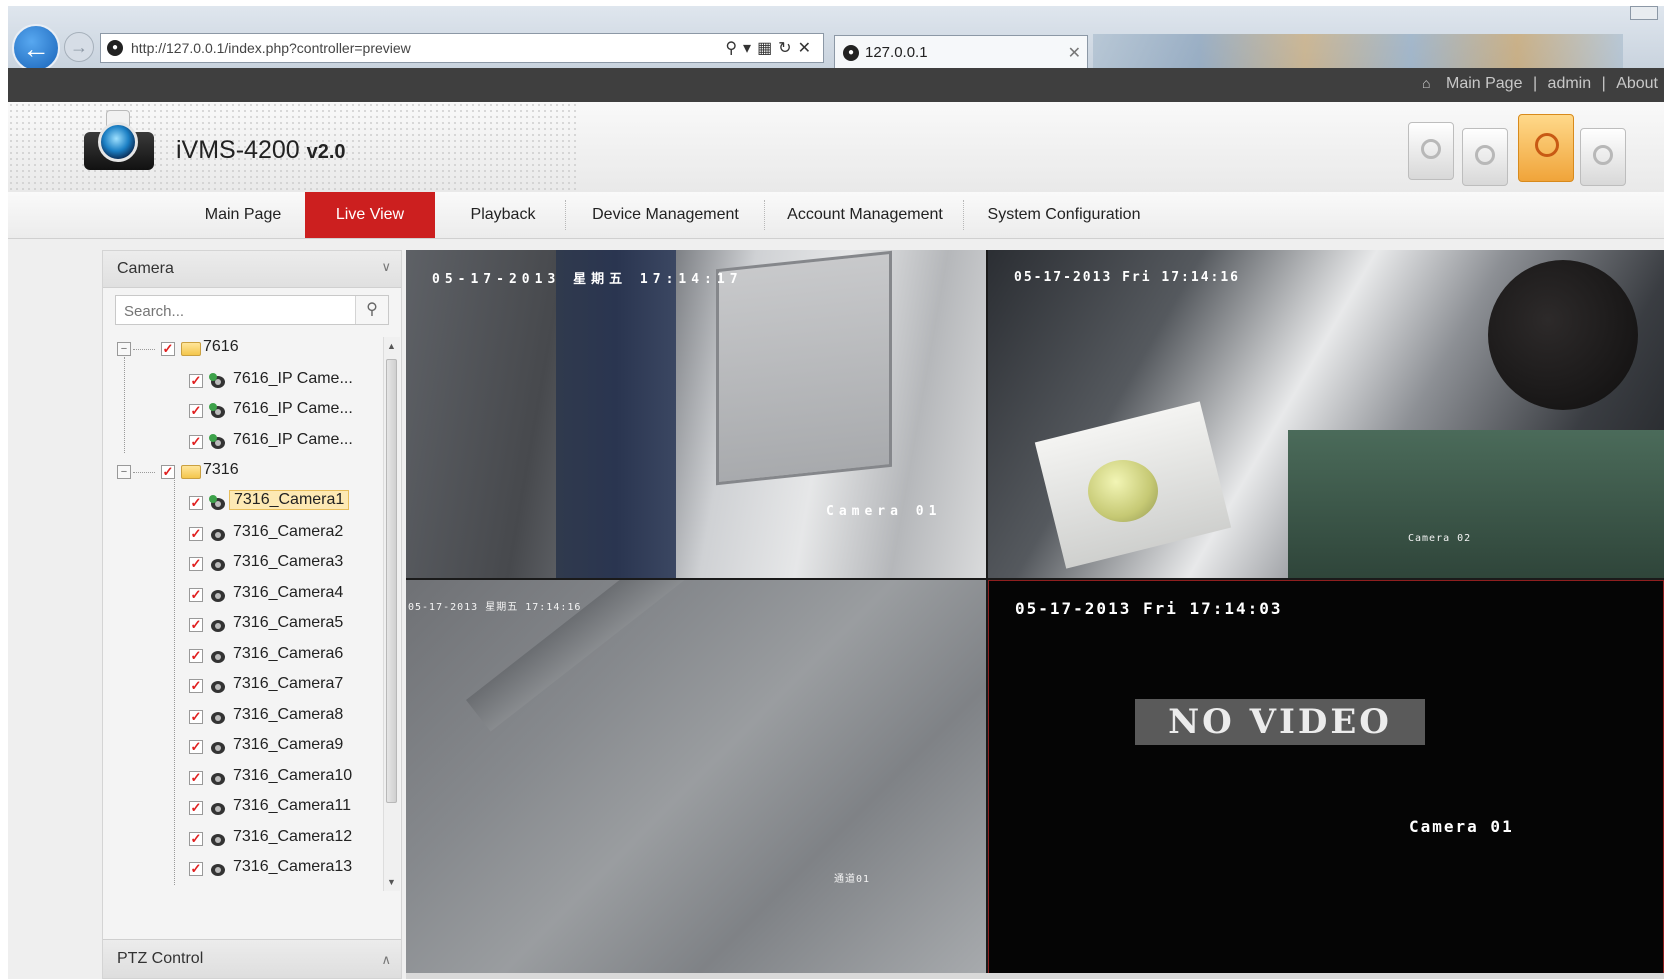 This screenshot has width=1669, height=979. Describe the element at coordinates (241, 311) in the screenshot. I see `camera-search-input` at that location.